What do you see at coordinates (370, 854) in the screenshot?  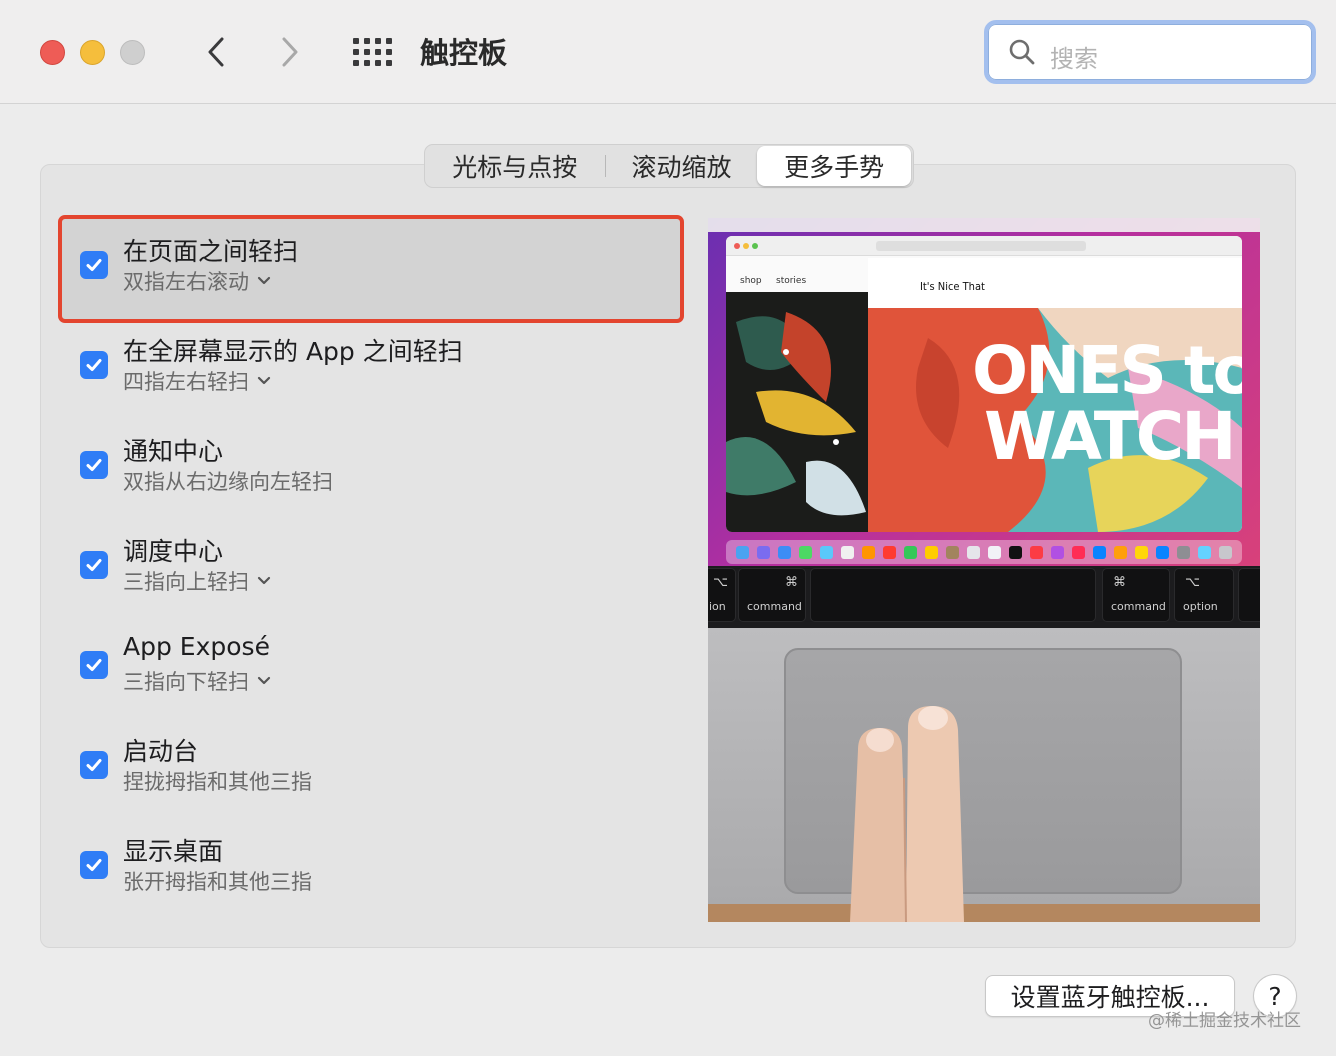 I see `gesture-item-show-desktop: 显示桌面 张开拇指和其他三指` at bounding box center [370, 854].